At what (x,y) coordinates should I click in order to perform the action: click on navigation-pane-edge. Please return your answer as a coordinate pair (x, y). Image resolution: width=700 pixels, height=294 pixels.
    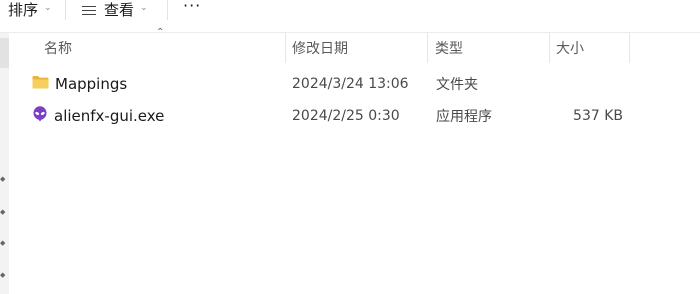
    Looking at the image, I should click on (4, 163).